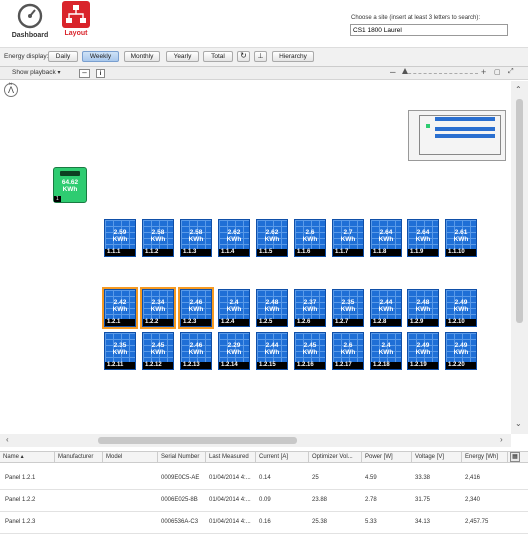 The height and width of the screenshot is (536, 528). Describe the element at coordinates (501, 439) in the screenshot. I see `scroll-right-icon: ›` at that location.